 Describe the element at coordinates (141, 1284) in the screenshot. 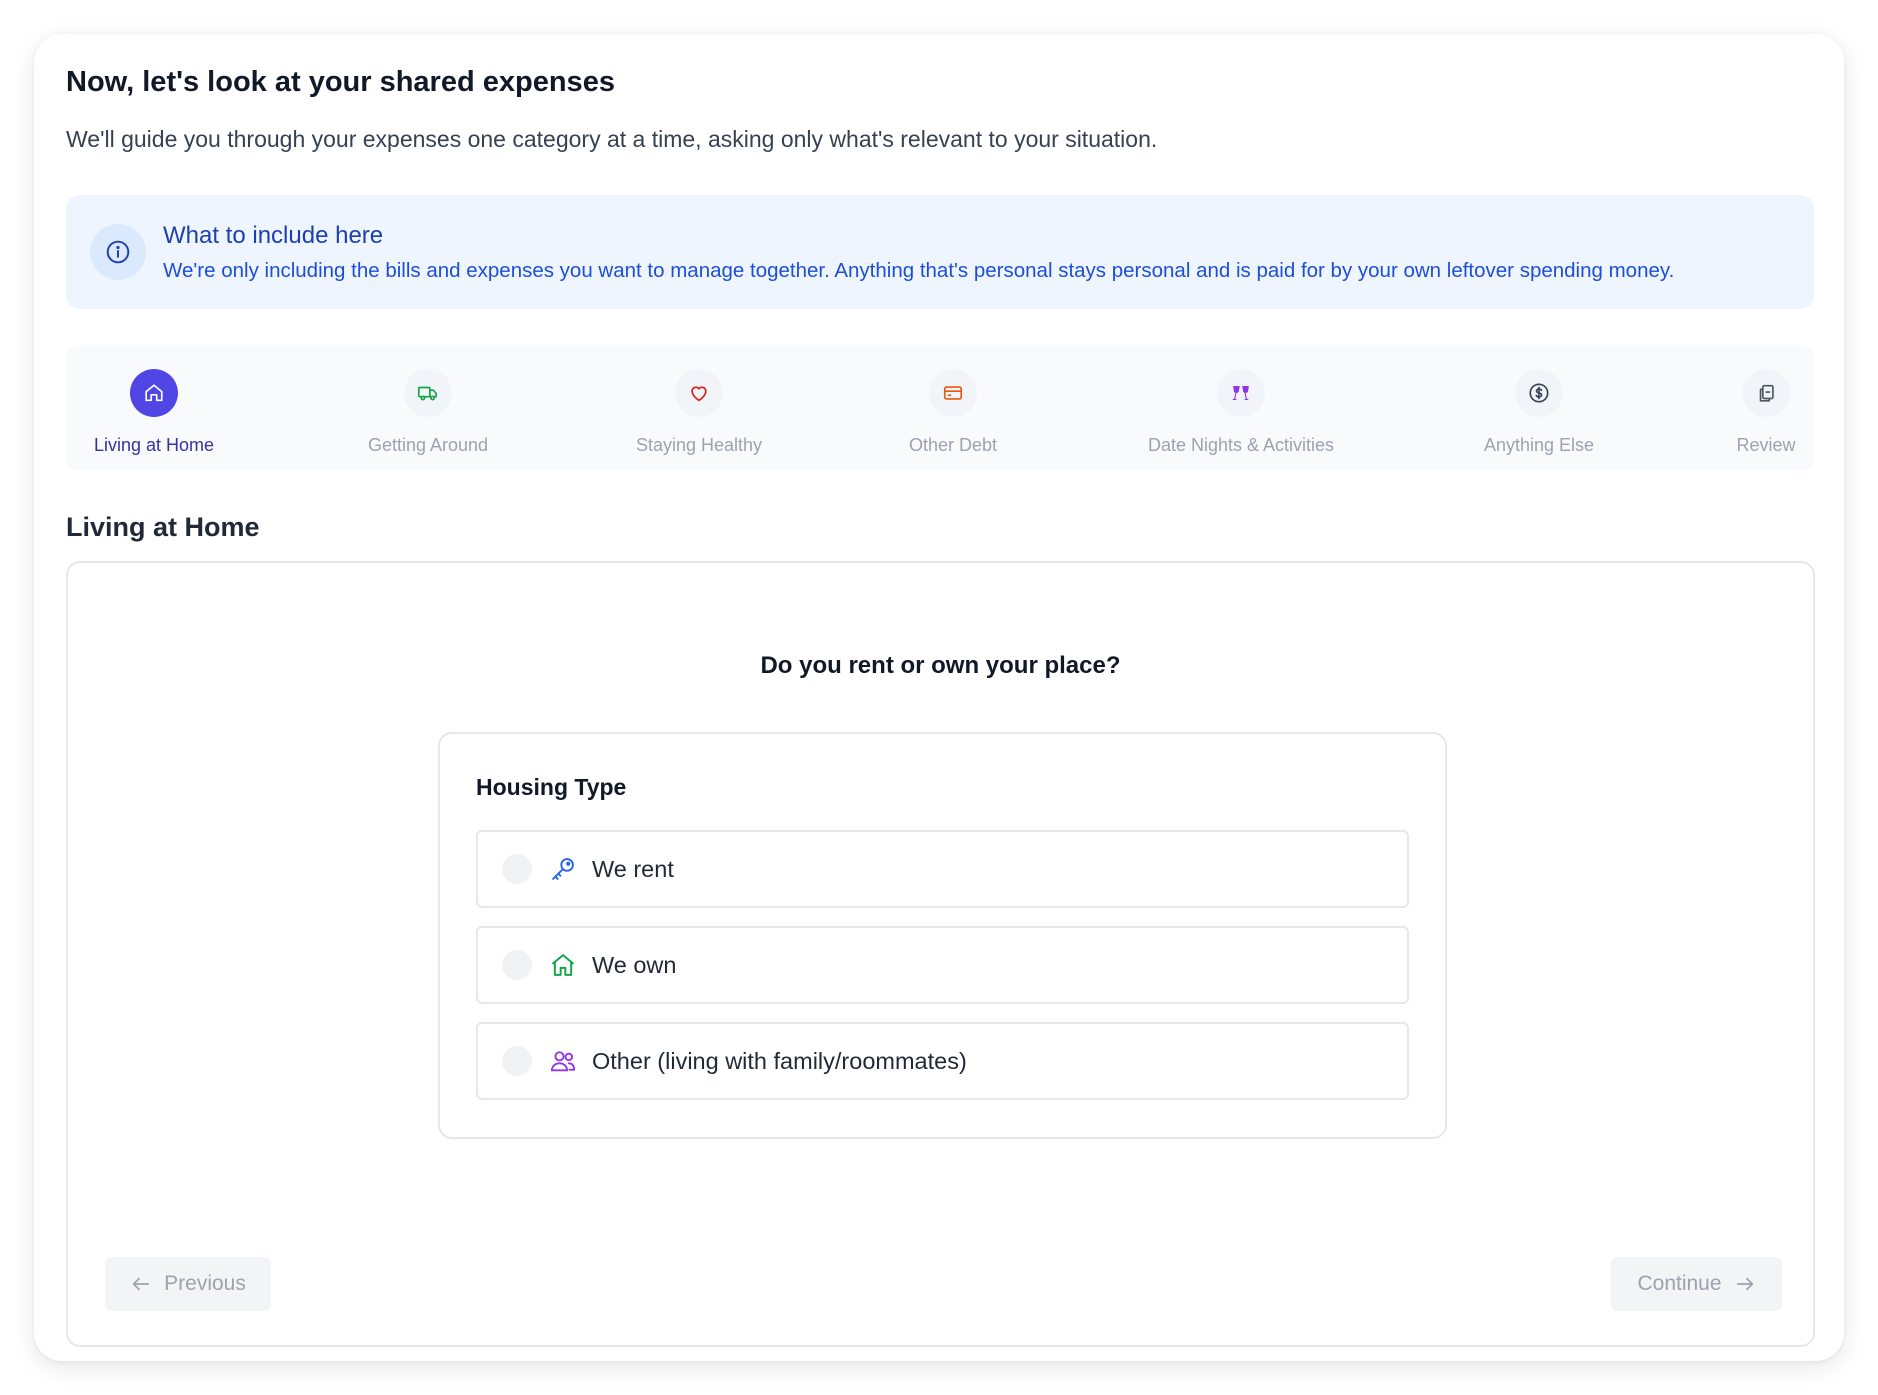

I see `arrow-left-icon` at that location.